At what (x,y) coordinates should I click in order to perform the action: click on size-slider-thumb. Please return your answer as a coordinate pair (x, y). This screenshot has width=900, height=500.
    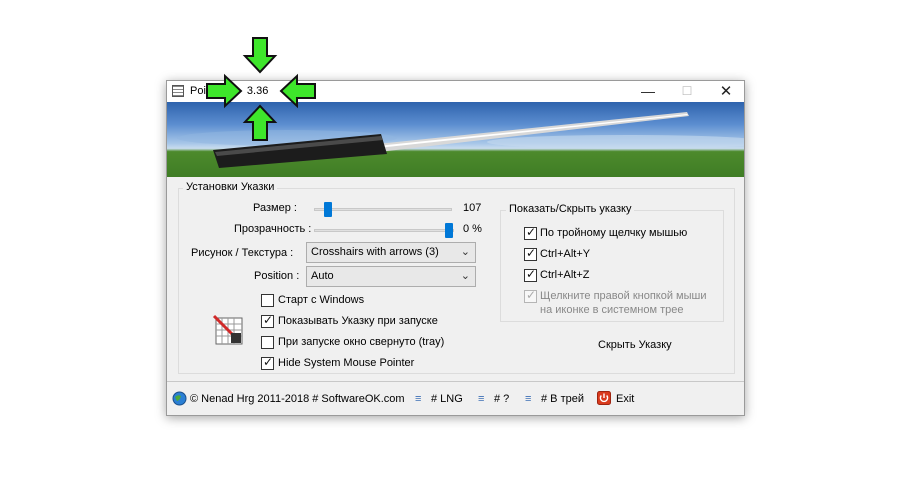
    Looking at the image, I should click on (328, 209).